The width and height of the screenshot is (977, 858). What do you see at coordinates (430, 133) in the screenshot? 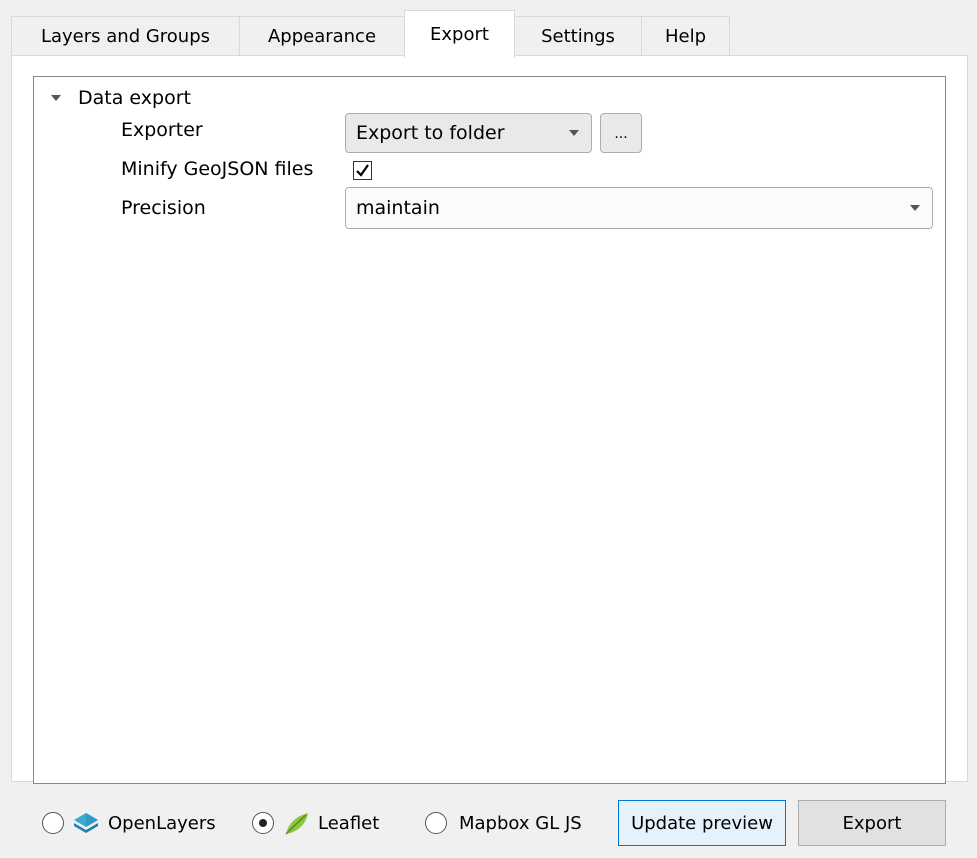
I see `exporter-value: Export to folder` at bounding box center [430, 133].